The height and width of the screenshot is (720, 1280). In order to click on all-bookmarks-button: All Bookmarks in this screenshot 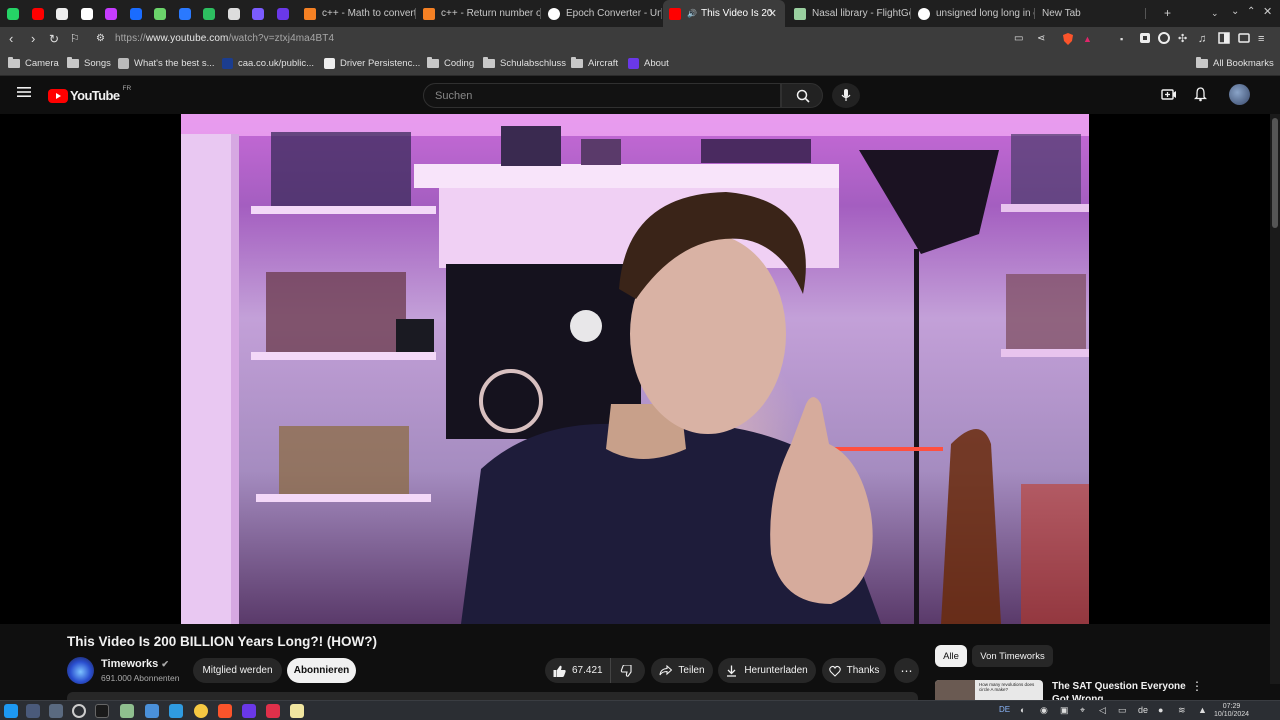, I will do `click(1235, 63)`.